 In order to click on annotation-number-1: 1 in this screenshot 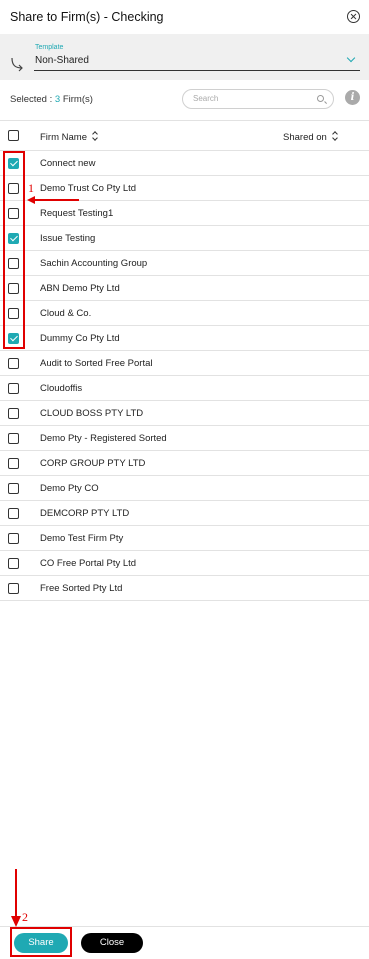, I will do `click(31, 188)`.